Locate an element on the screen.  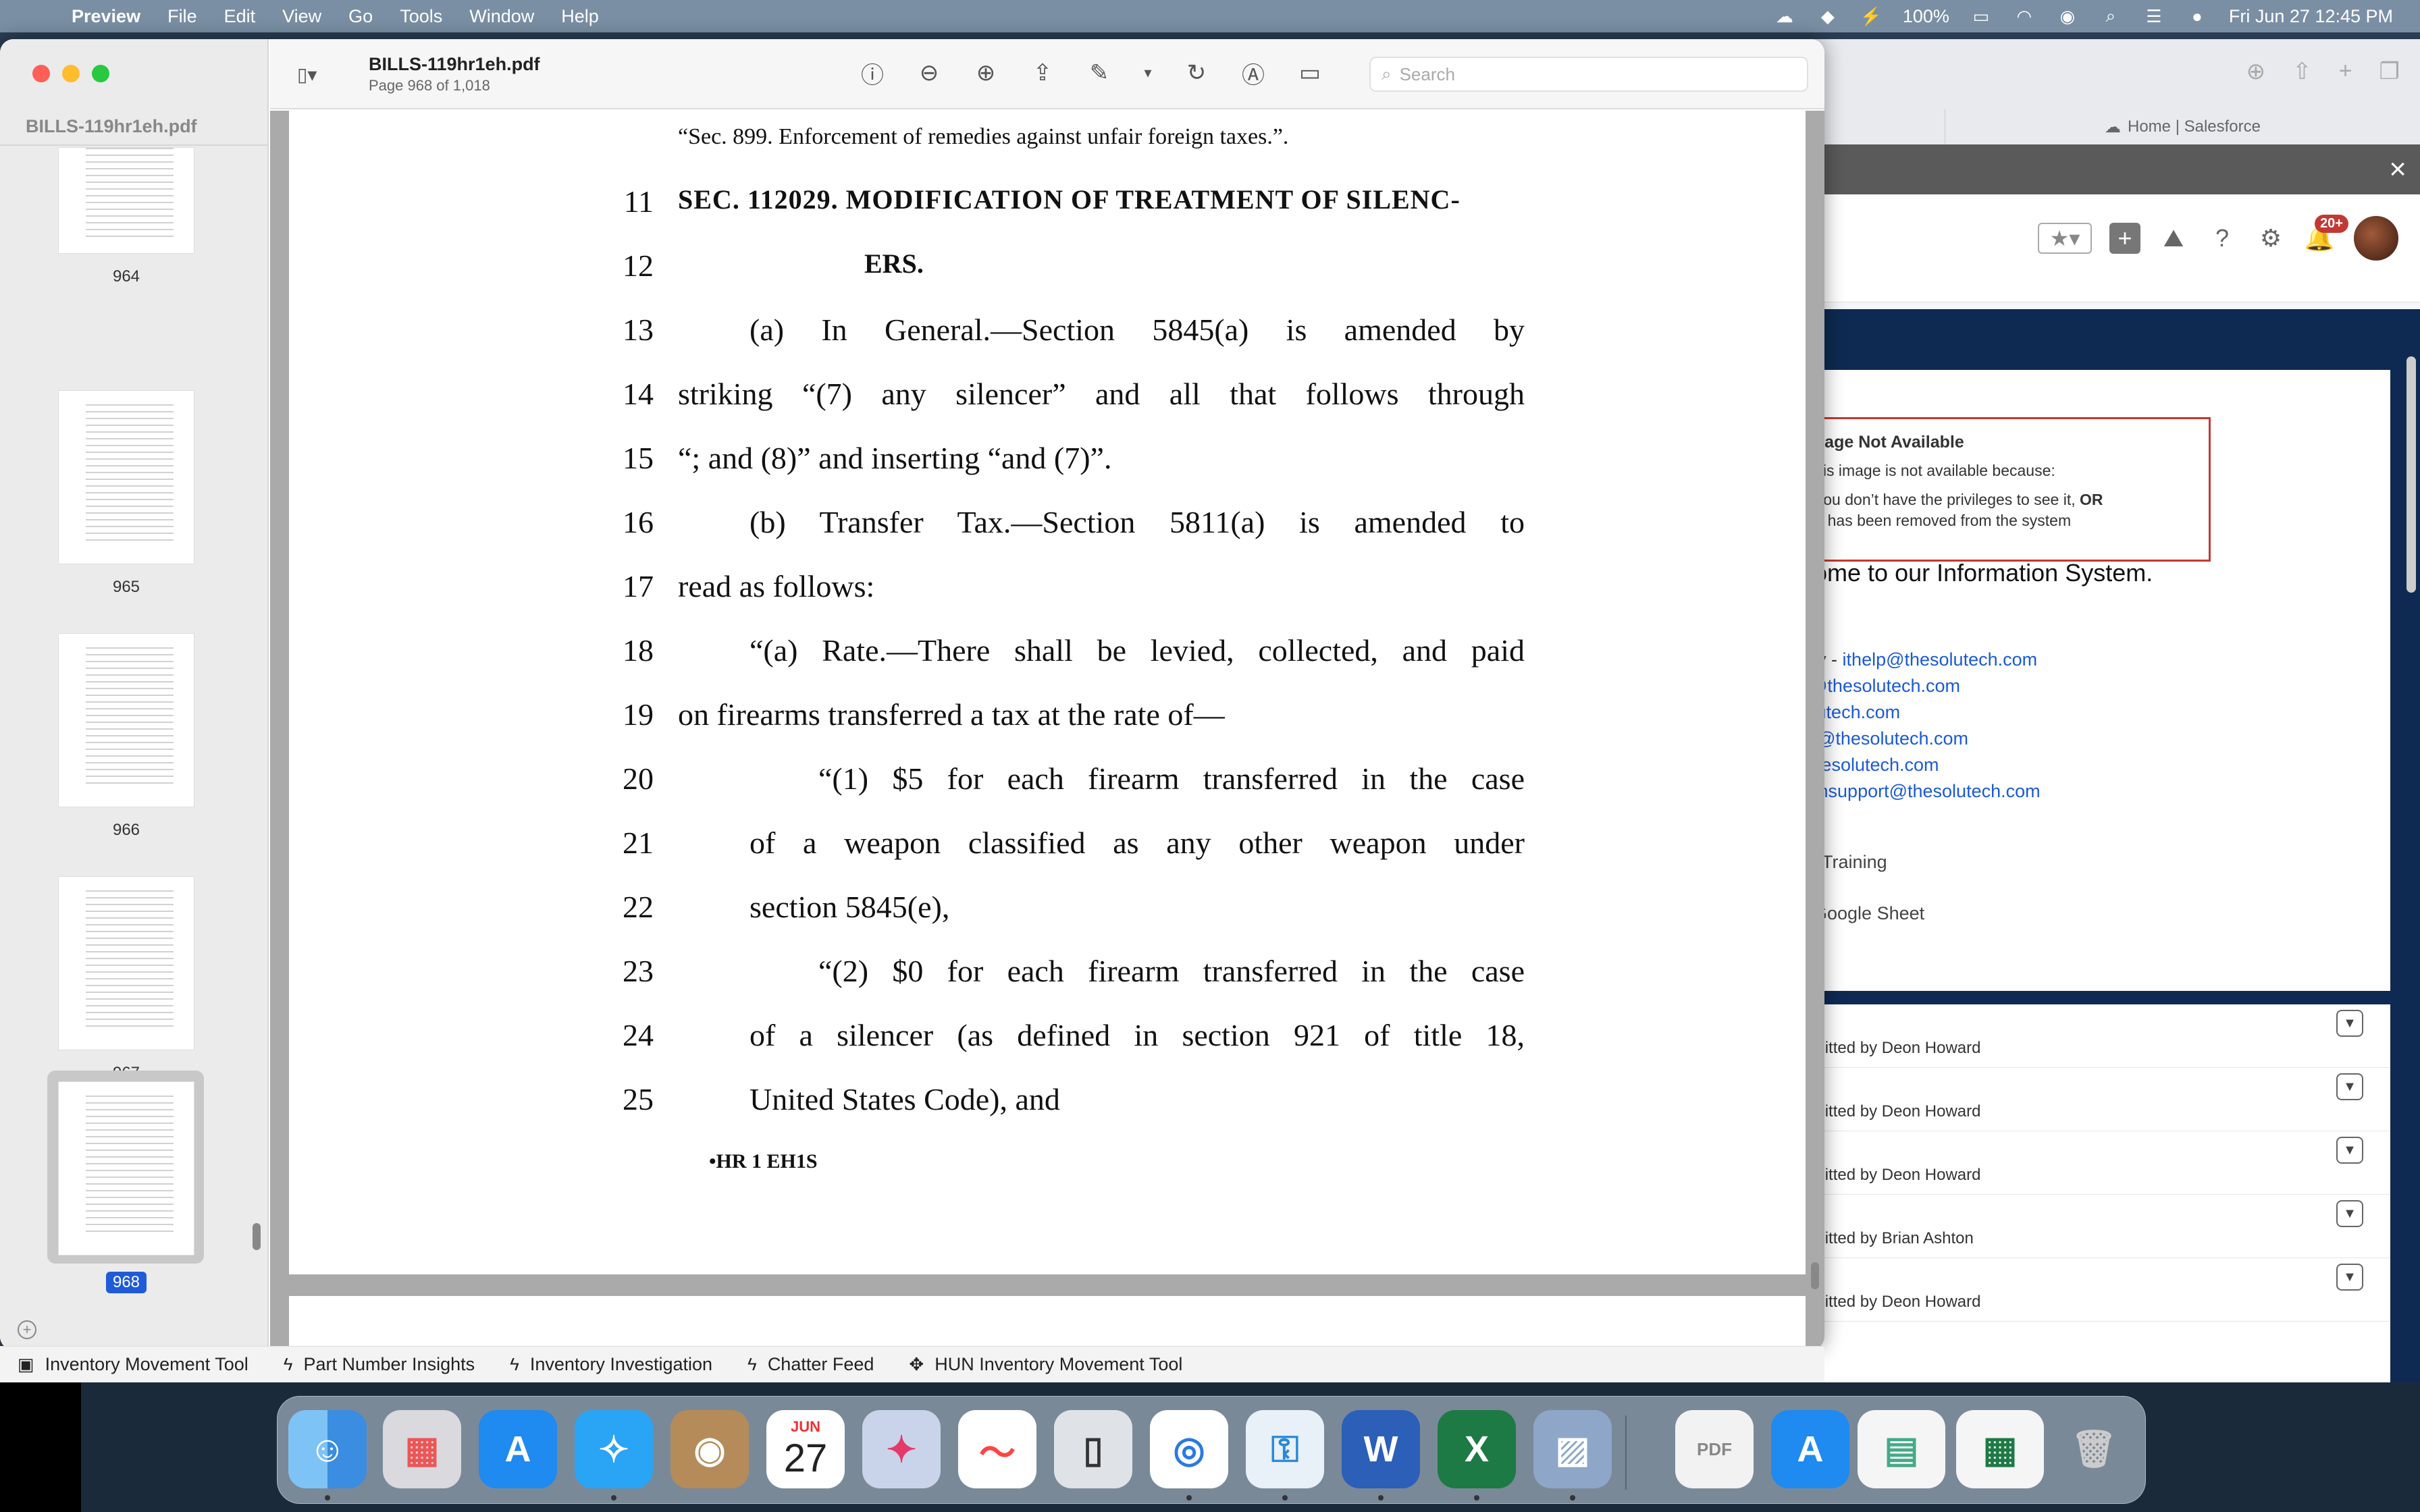
browser-scrollbar is located at coordinates (2411, 474).